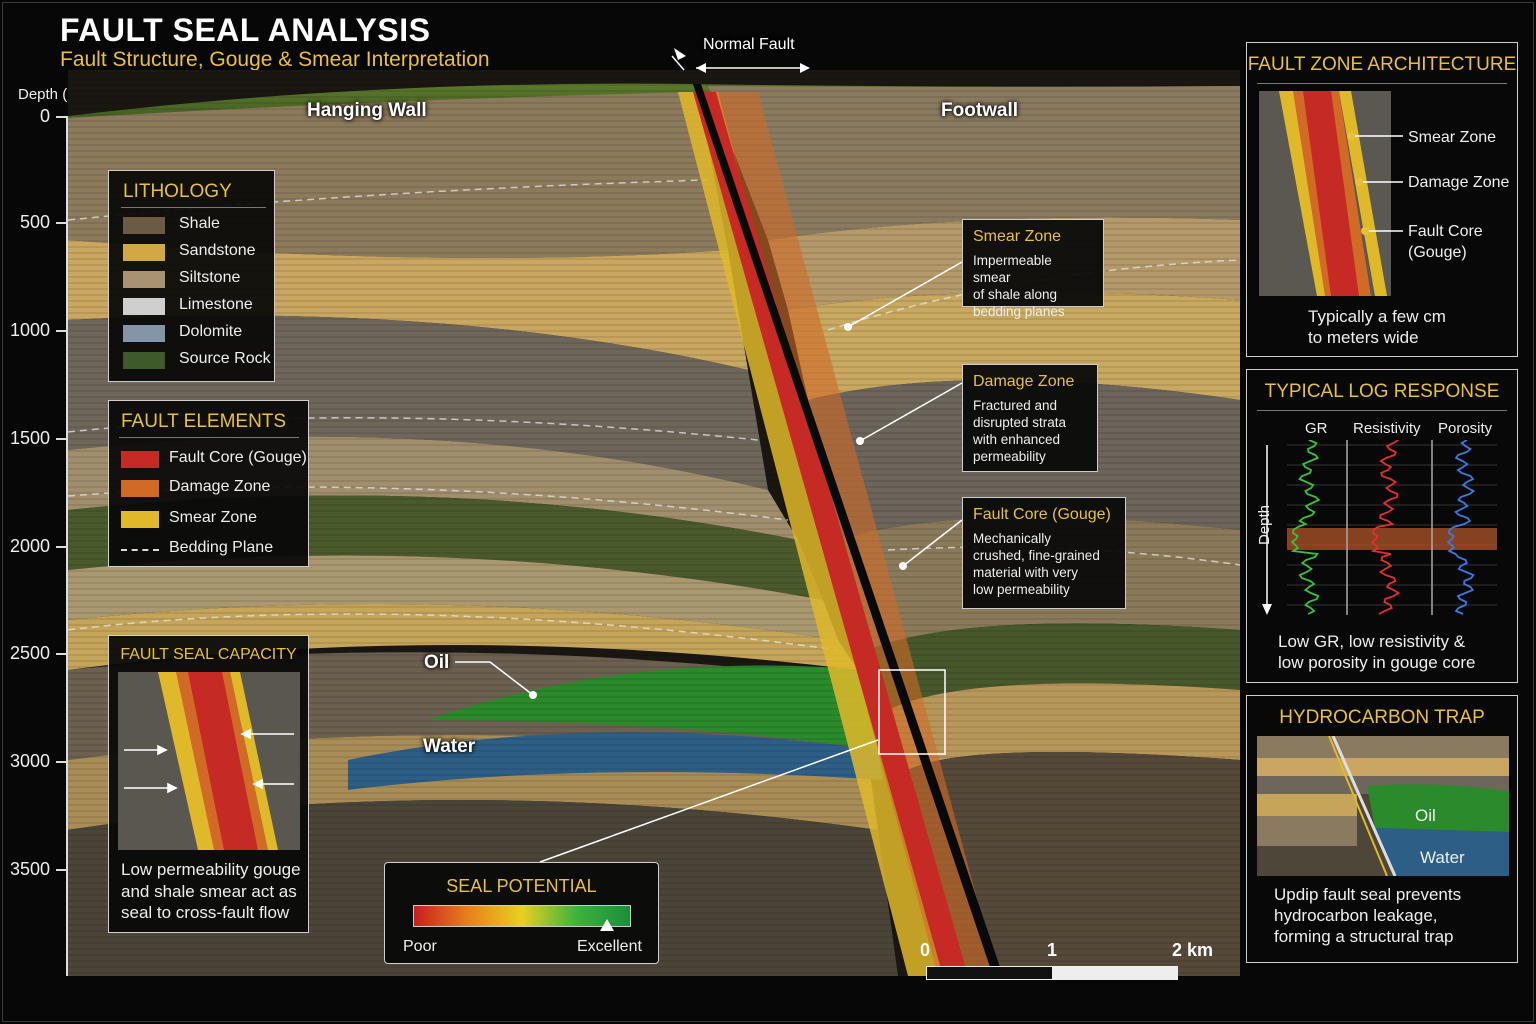  What do you see at coordinates (1392, 539) in the screenshot?
I see `gouge-core-band` at bounding box center [1392, 539].